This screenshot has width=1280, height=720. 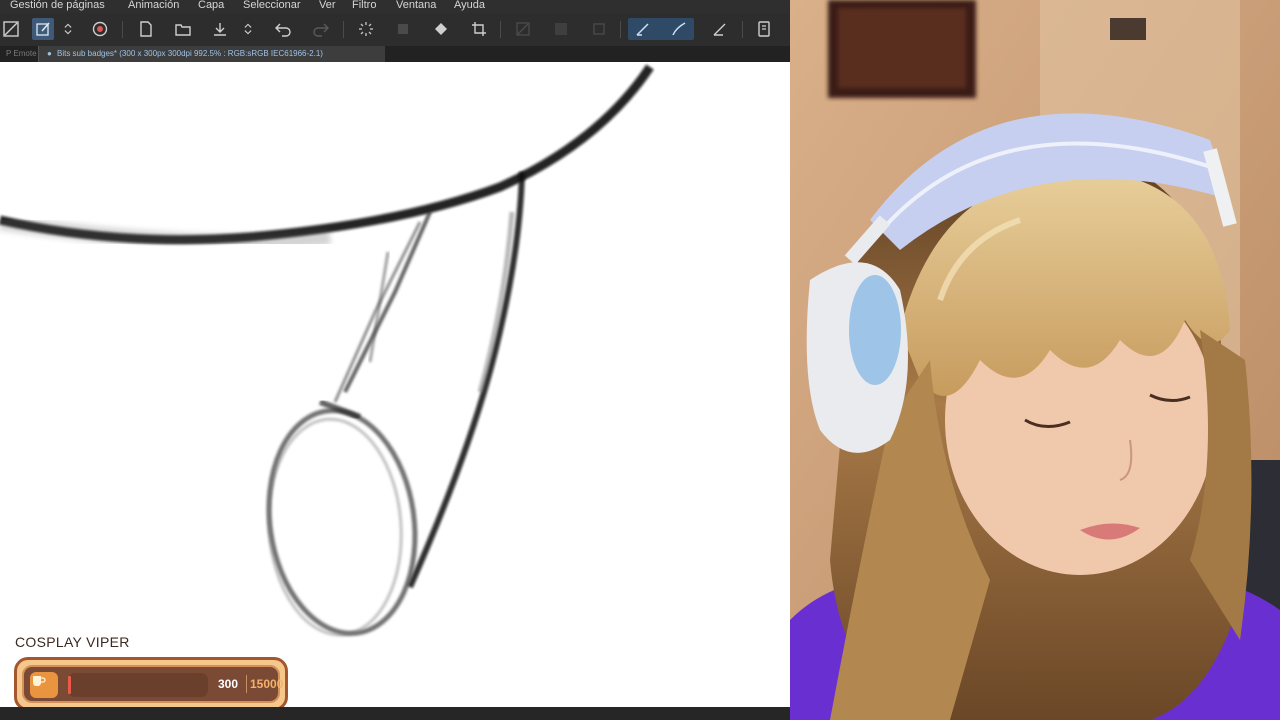 What do you see at coordinates (599, 29) in the screenshot?
I see `square-icon` at bounding box center [599, 29].